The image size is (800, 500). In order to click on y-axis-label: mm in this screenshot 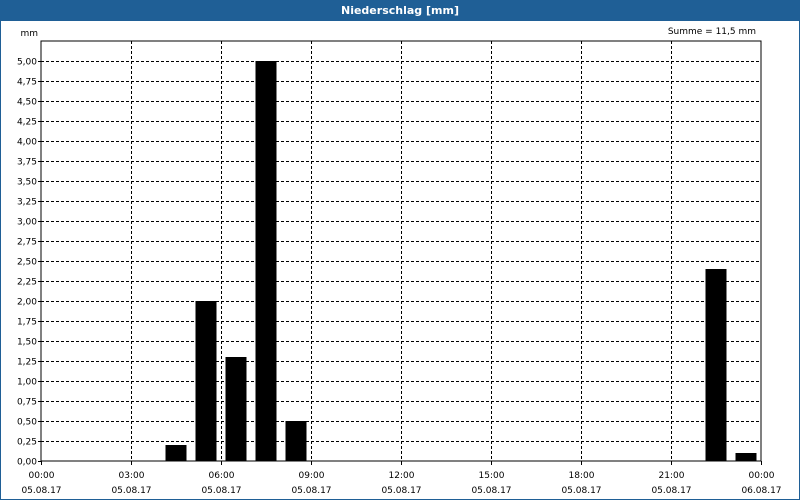, I will do `click(29, 34)`.